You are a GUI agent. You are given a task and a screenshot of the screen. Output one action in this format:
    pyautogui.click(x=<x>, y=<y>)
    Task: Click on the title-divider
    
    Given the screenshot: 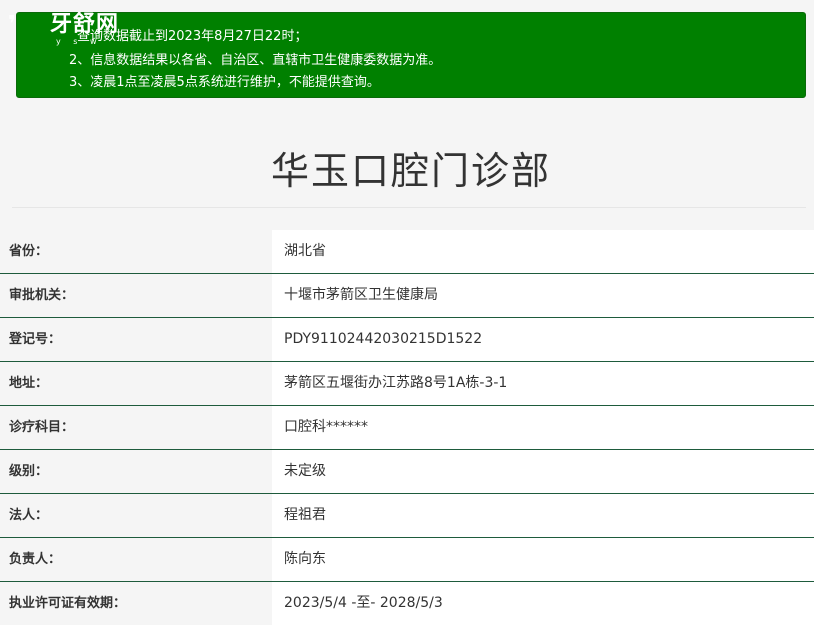 What is the action you would take?
    pyautogui.click(x=409, y=207)
    